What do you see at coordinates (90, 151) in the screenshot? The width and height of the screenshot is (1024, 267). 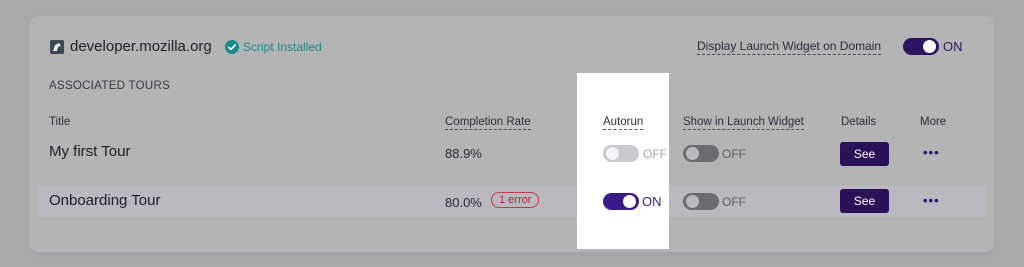 I see `tour-title: My first Tour` at bounding box center [90, 151].